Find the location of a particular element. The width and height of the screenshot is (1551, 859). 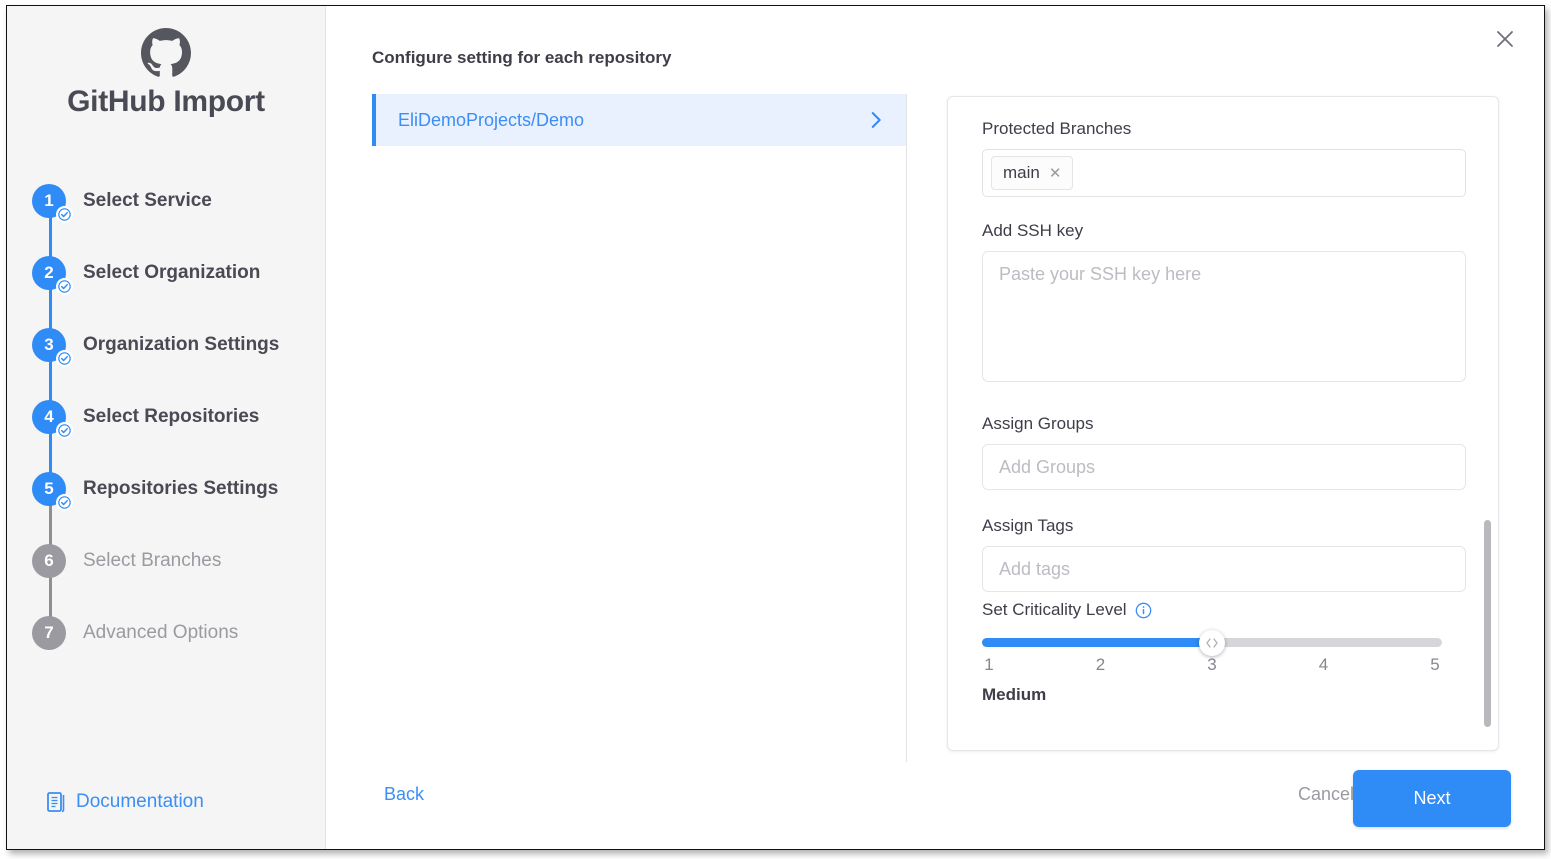

cancel-button: Cancel is located at coordinates (1326, 794).